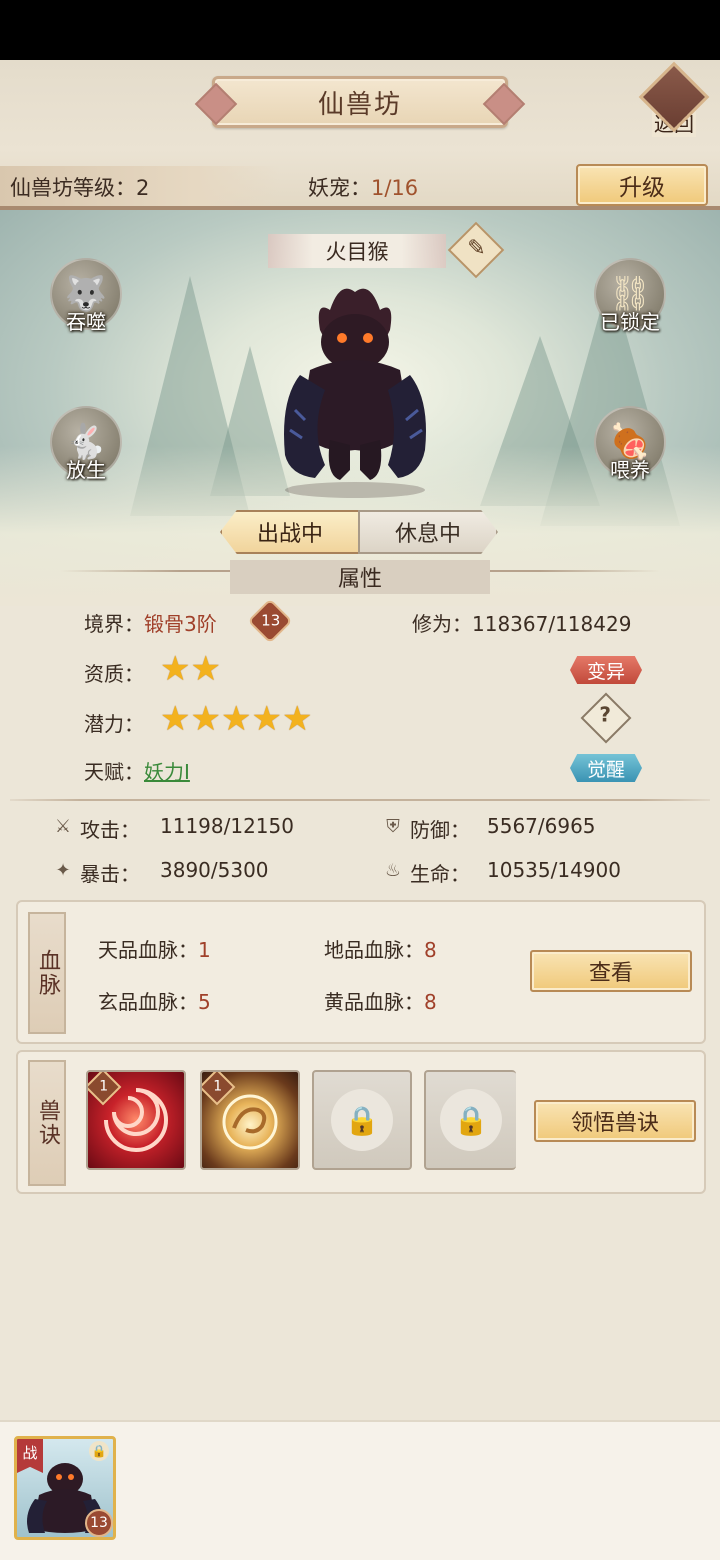 The width and height of the screenshot is (720, 1560). What do you see at coordinates (143, 188) in the screenshot?
I see `workshop-level-value: 2` at bounding box center [143, 188].